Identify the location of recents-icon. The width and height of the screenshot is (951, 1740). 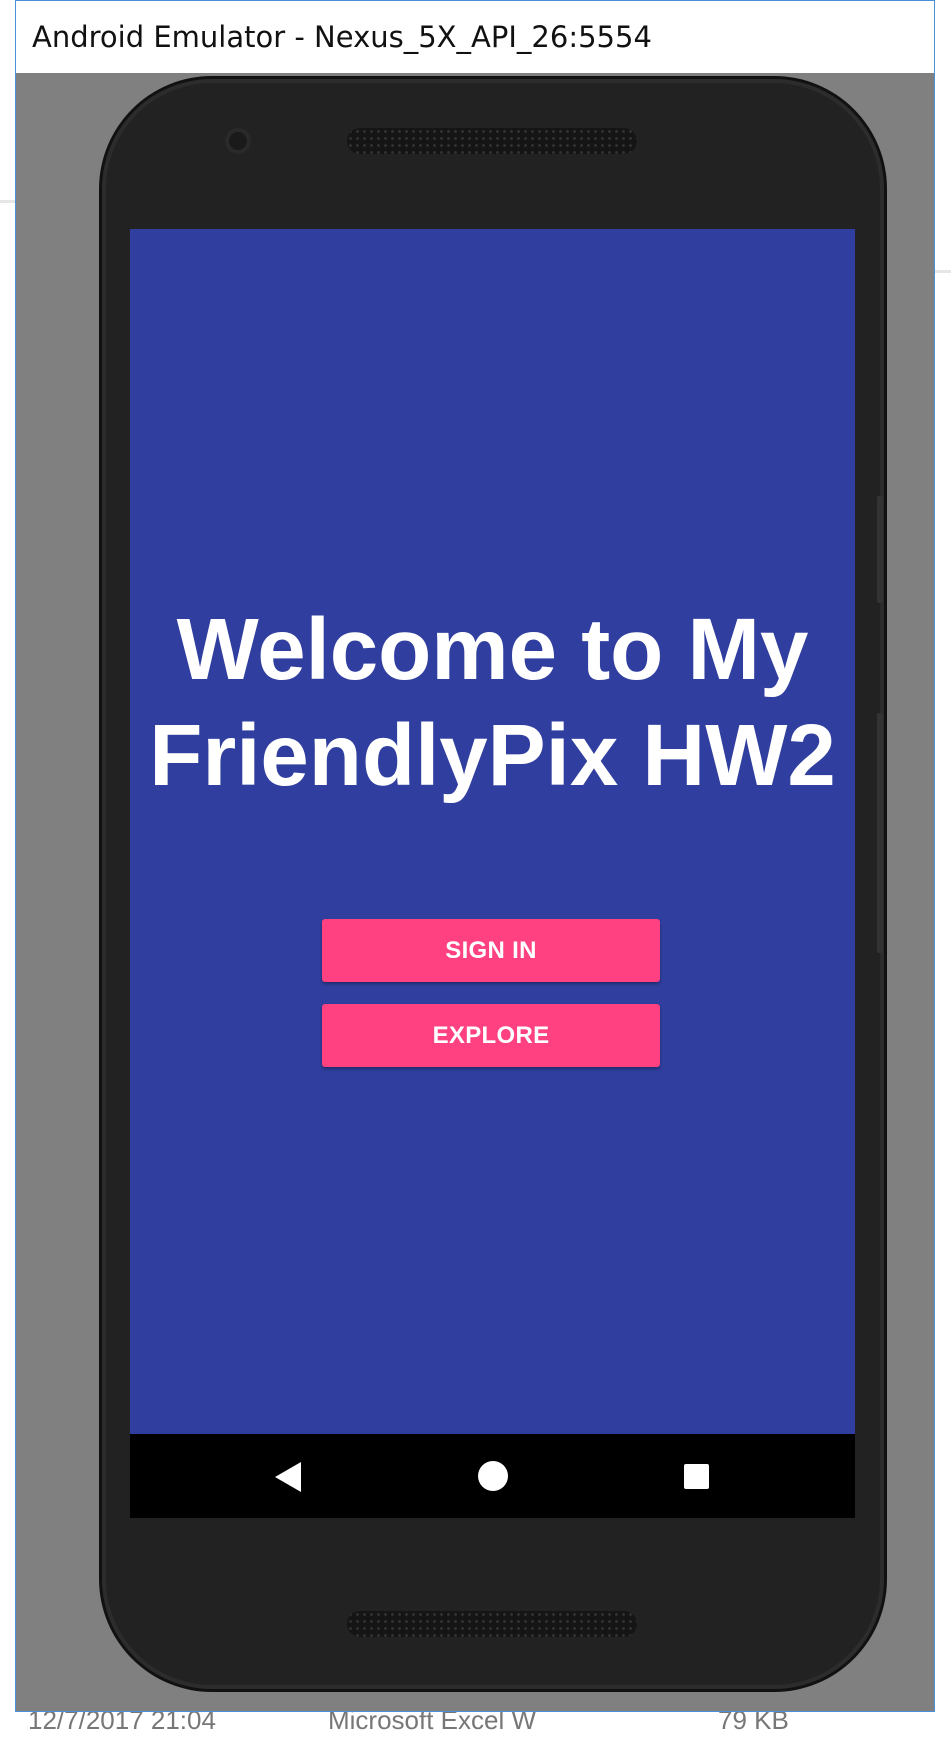
(696, 1476).